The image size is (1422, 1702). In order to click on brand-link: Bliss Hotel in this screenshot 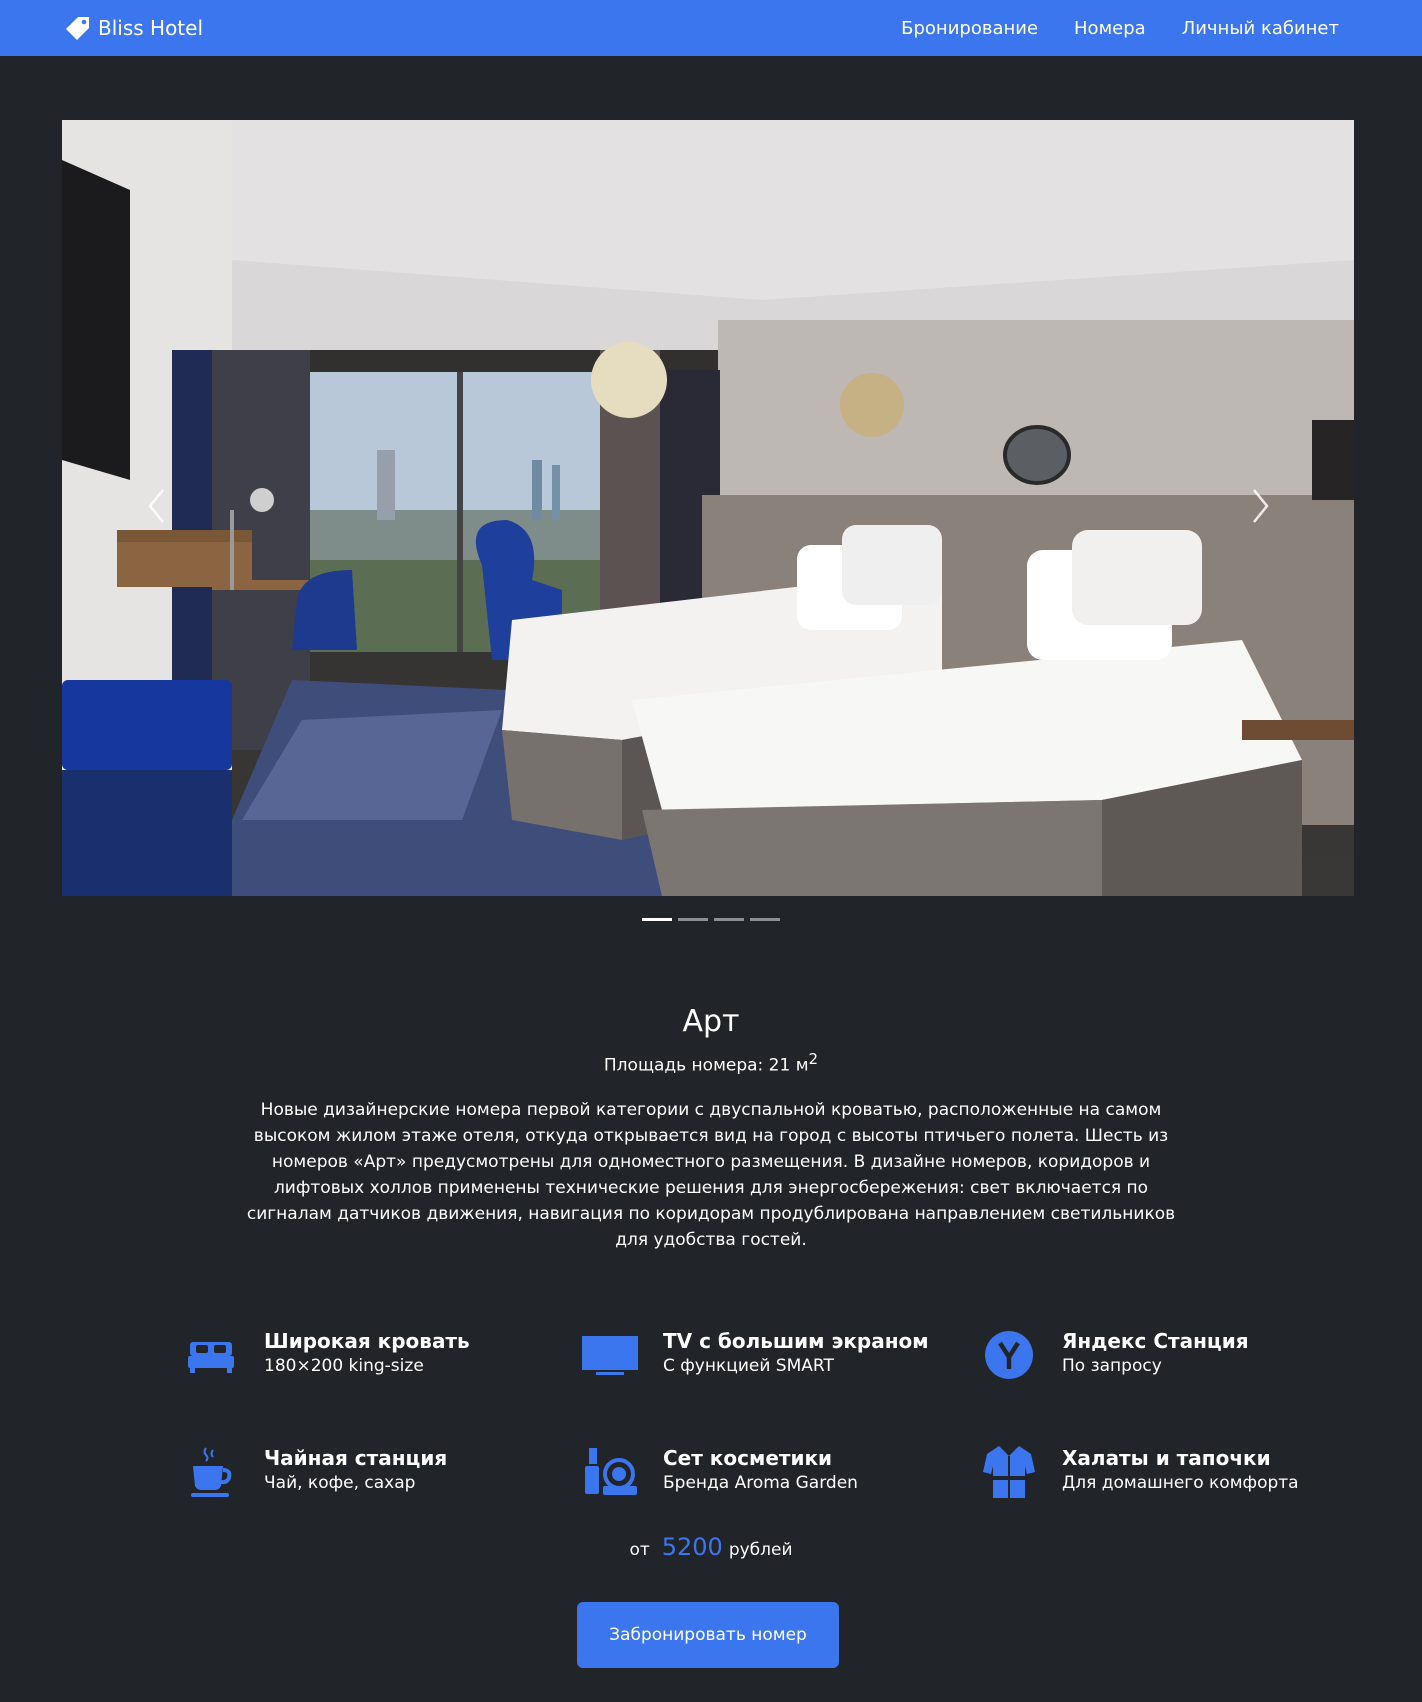, I will do `click(132, 28)`.